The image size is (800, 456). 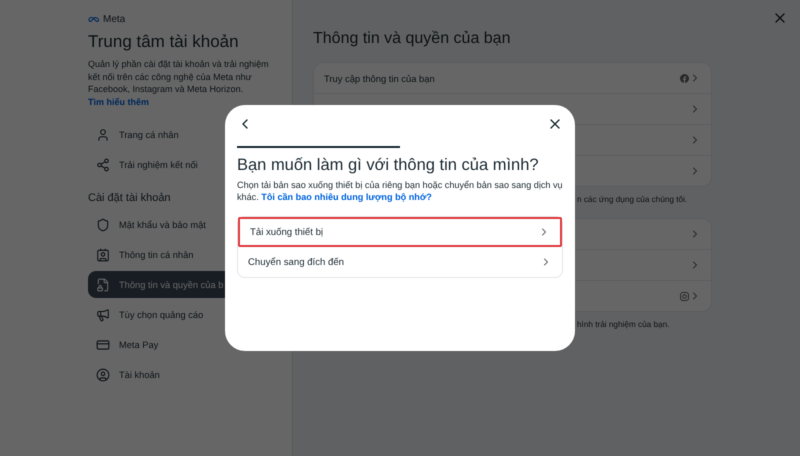 What do you see at coordinates (179, 83) in the screenshot?
I see `description: Quản lý phần cài đặt tài khoản và trải nghiệm kết nối trên các công nghệ của Meta như Facebook, Instagram và Meta Horizon. Tìm hiểu thêm` at bounding box center [179, 83].